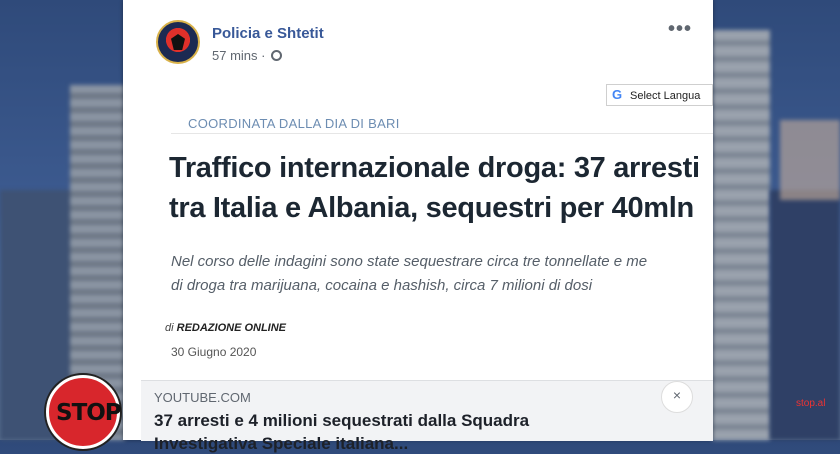 Image resolution: width=840 pixels, height=454 pixels. What do you see at coordinates (442, 133) in the screenshot?
I see `divider` at bounding box center [442, 133].